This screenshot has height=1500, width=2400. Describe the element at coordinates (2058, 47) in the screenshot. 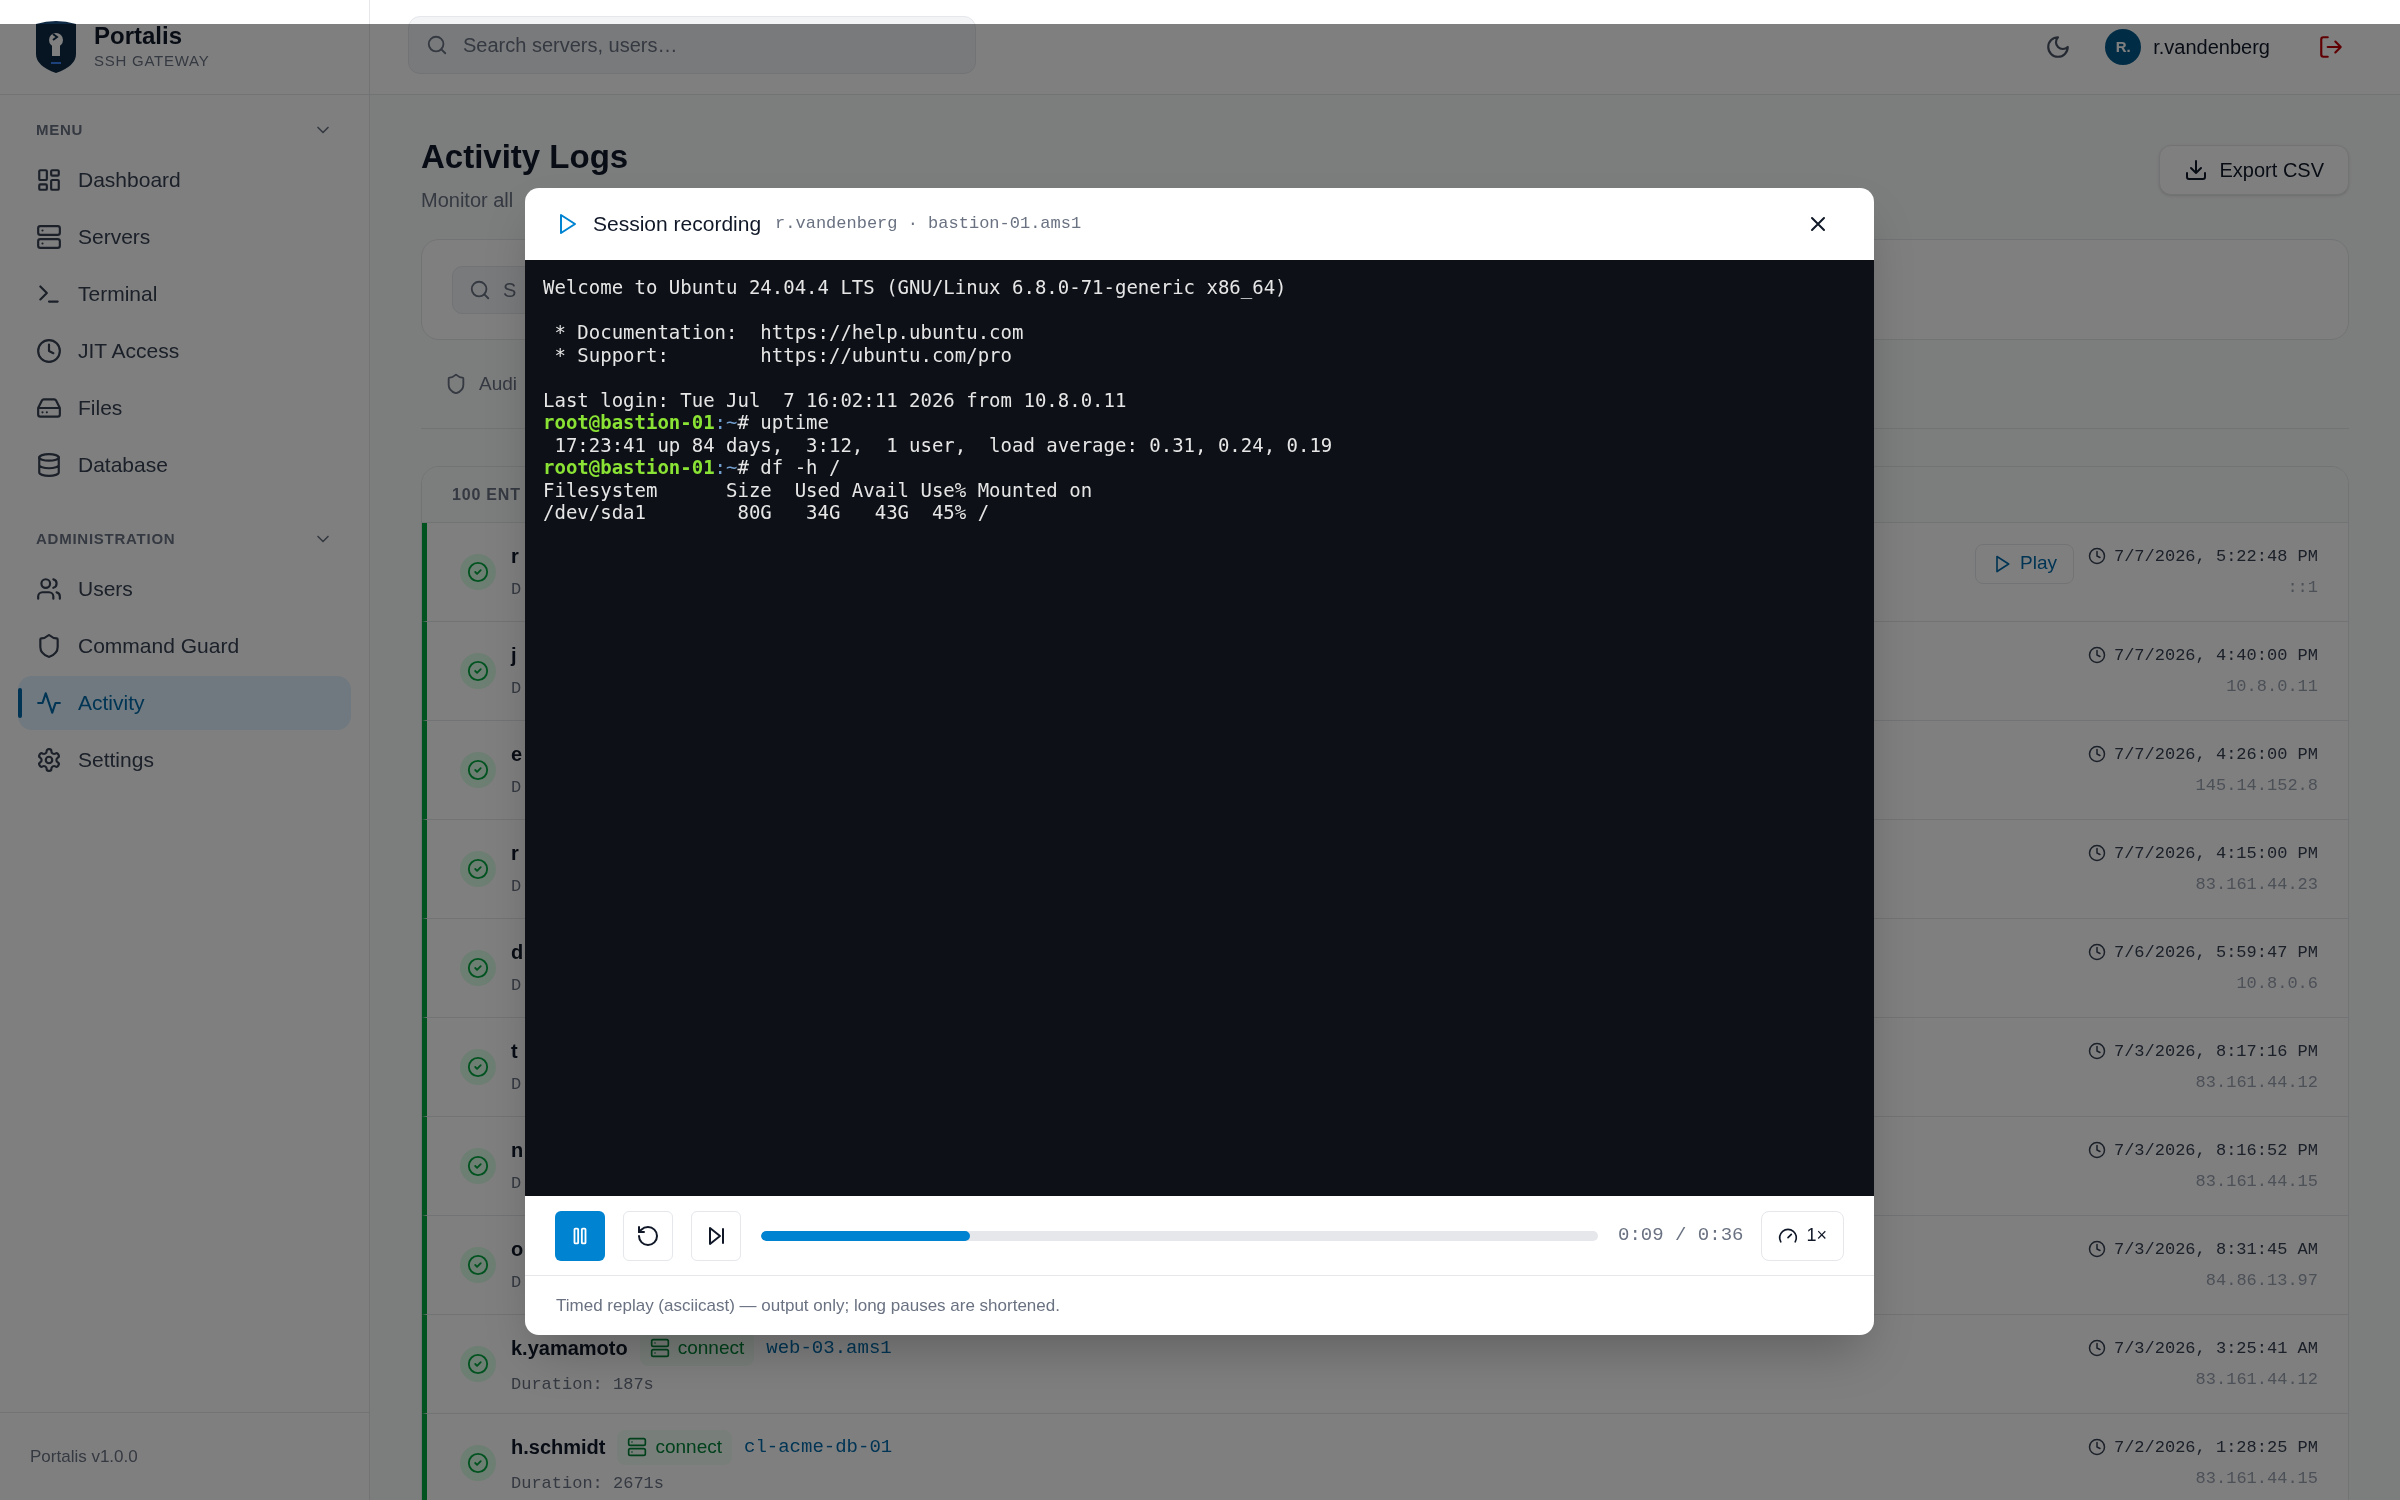

I see `moon-icon` at that location.